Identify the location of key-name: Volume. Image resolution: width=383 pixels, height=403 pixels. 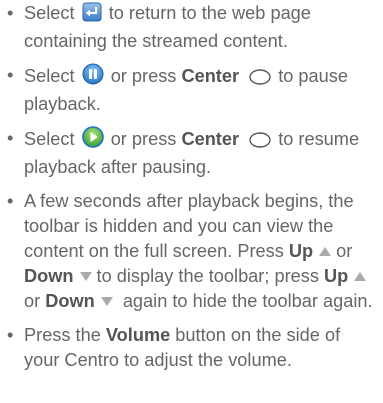
(138, 335).